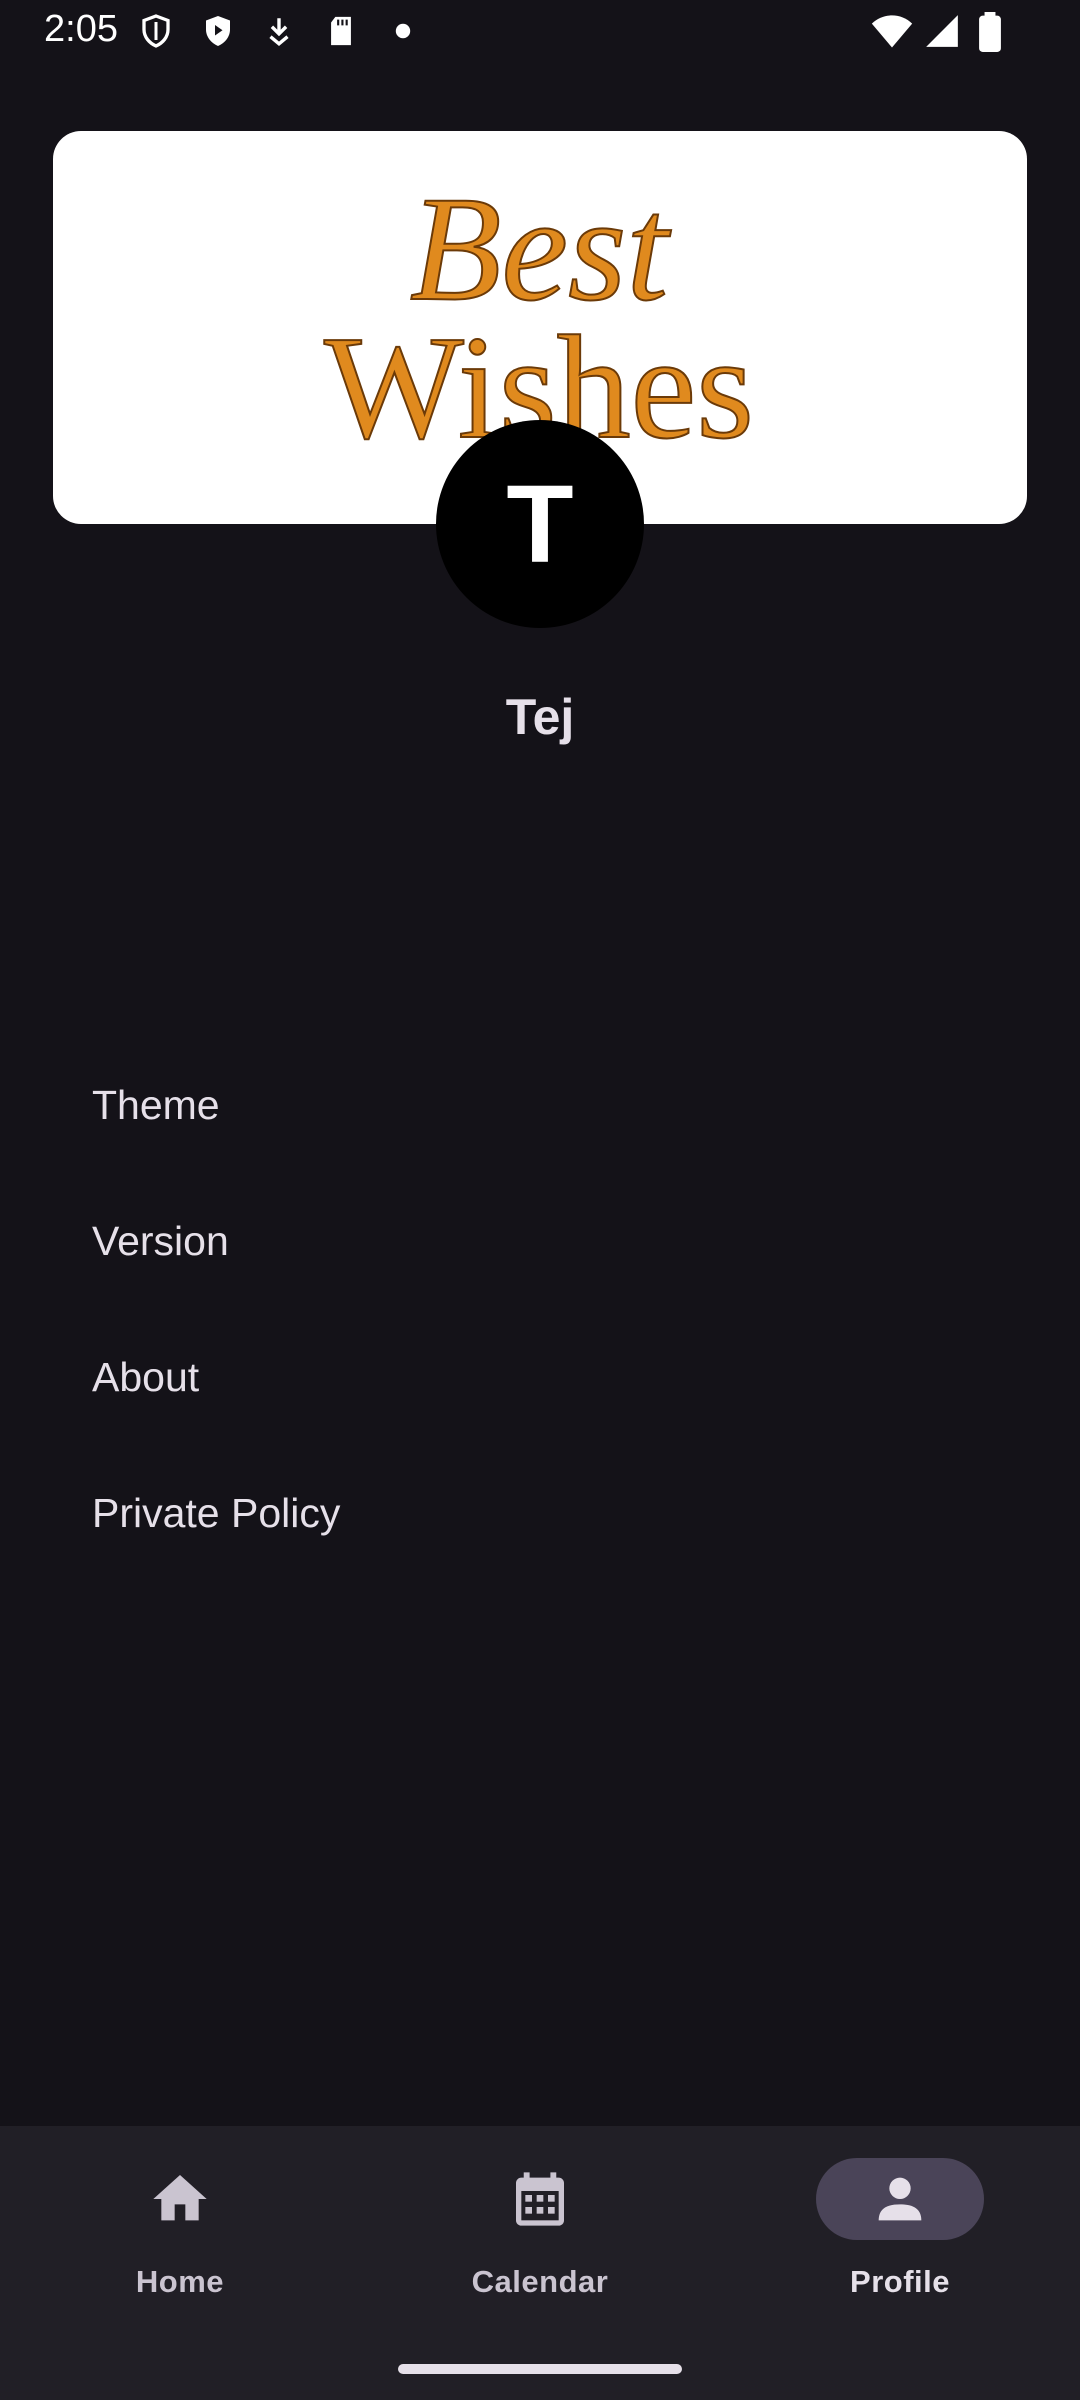 Image resolution: width=1080 pixels, height=2400 pixels. Describe the element at coordinates (403, 31) in the screenshot. I see `dot-icon` at that location.